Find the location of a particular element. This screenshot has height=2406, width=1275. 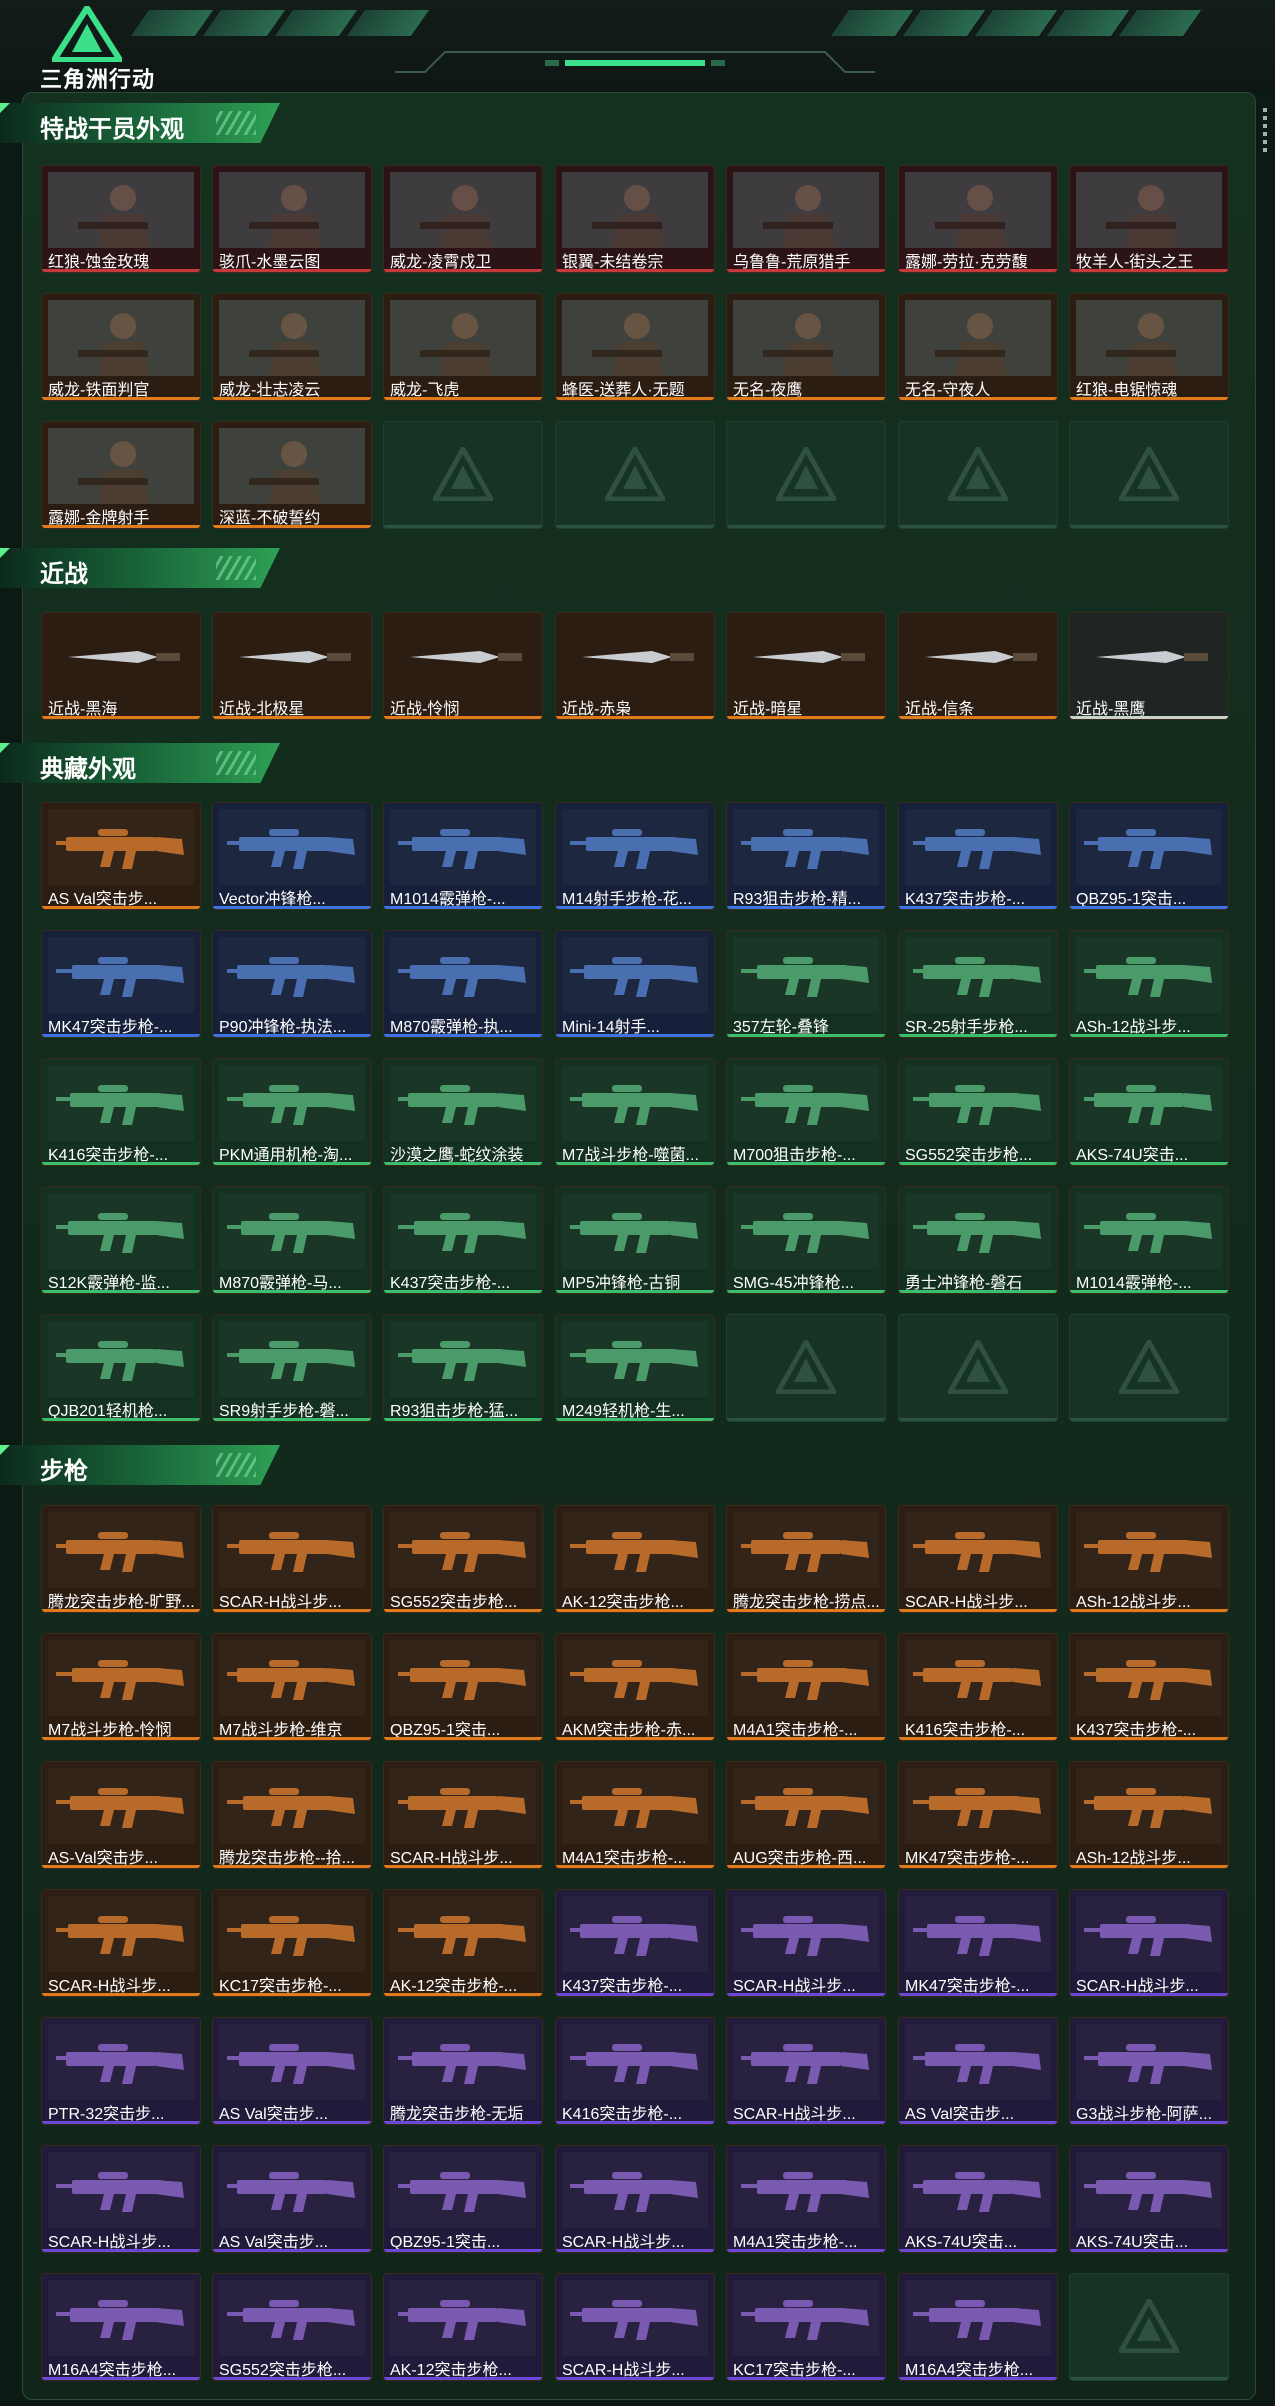

skin-card: 红狼-电锯惊魂 is located at coordinates (1149, 347).